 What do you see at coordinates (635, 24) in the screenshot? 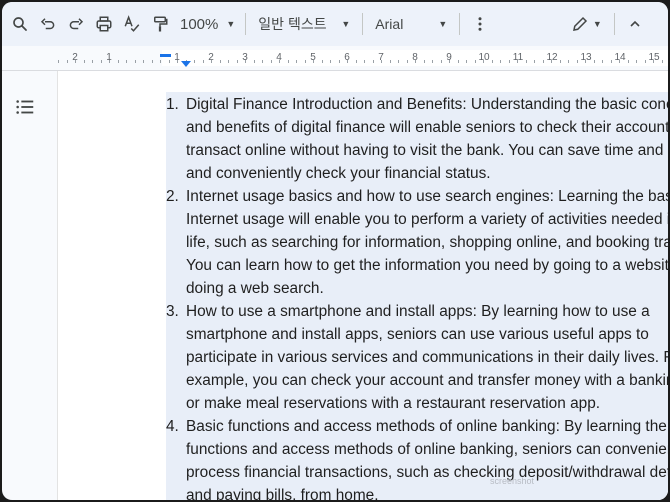
I see `hide-menus-button` at bounding box center [635, 24].